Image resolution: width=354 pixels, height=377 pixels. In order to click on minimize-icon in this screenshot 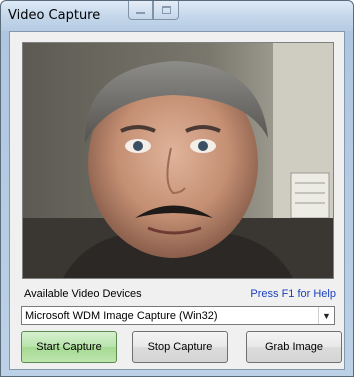, I will do `click(140, 13)`.